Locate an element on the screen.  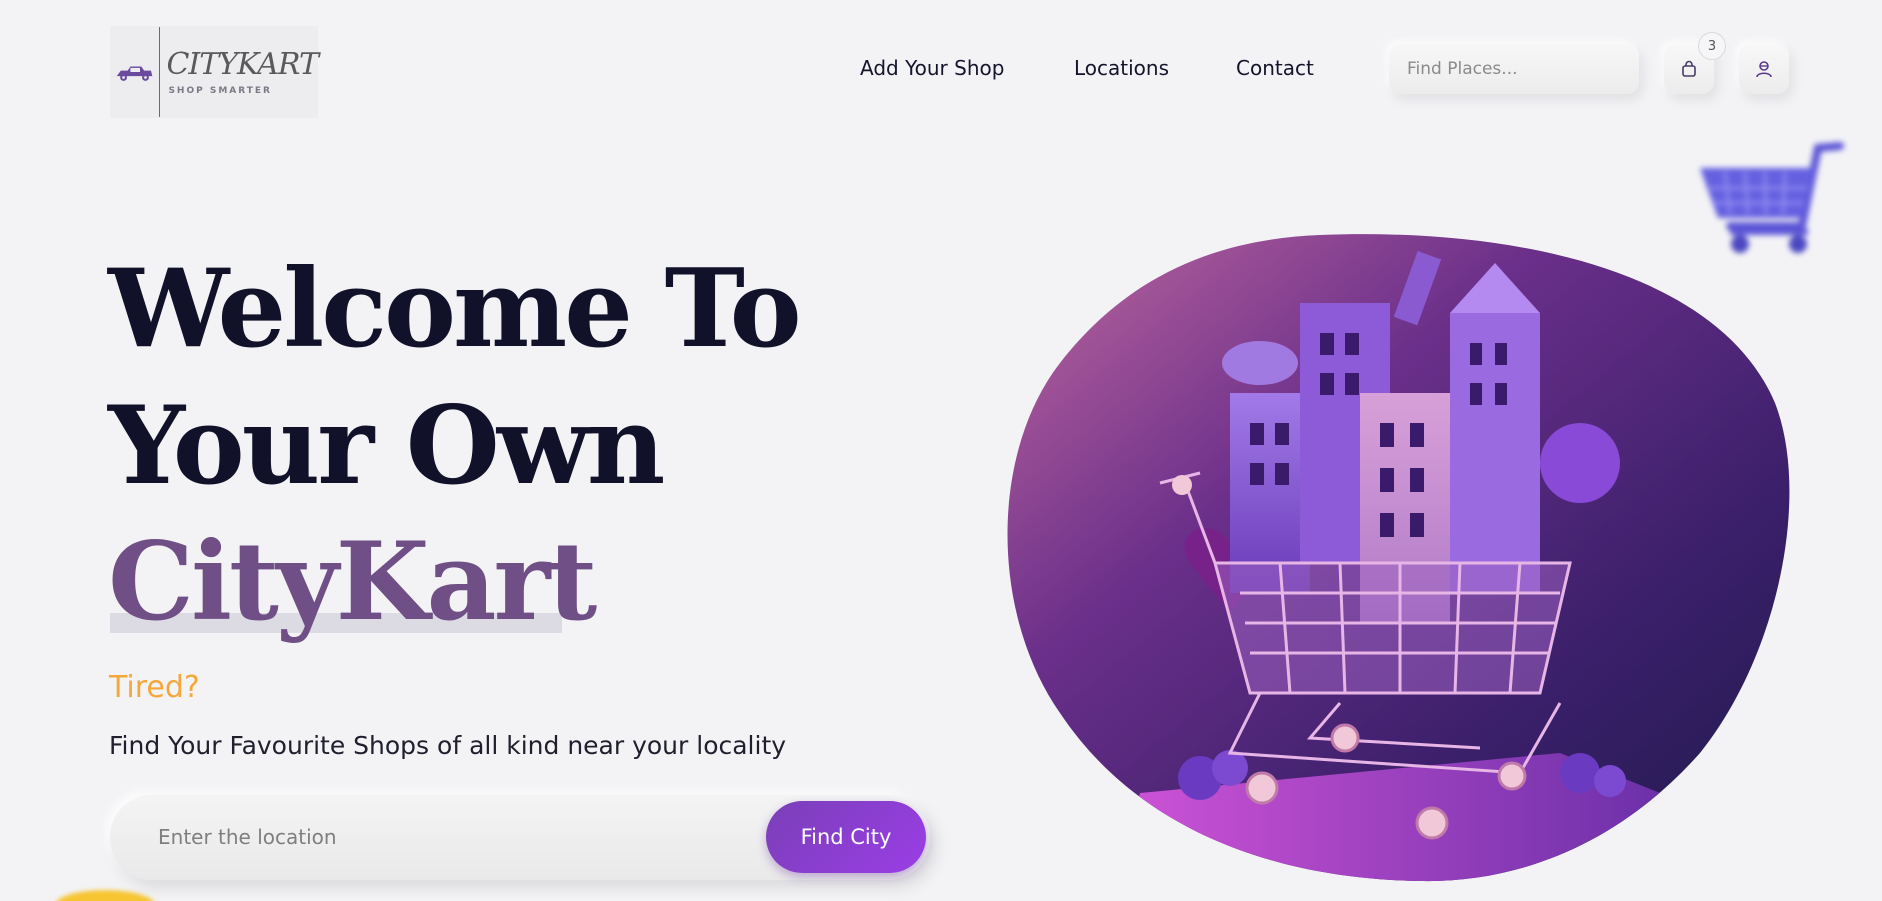
decorative-yellow-blob is located at coordinates (105, 895).